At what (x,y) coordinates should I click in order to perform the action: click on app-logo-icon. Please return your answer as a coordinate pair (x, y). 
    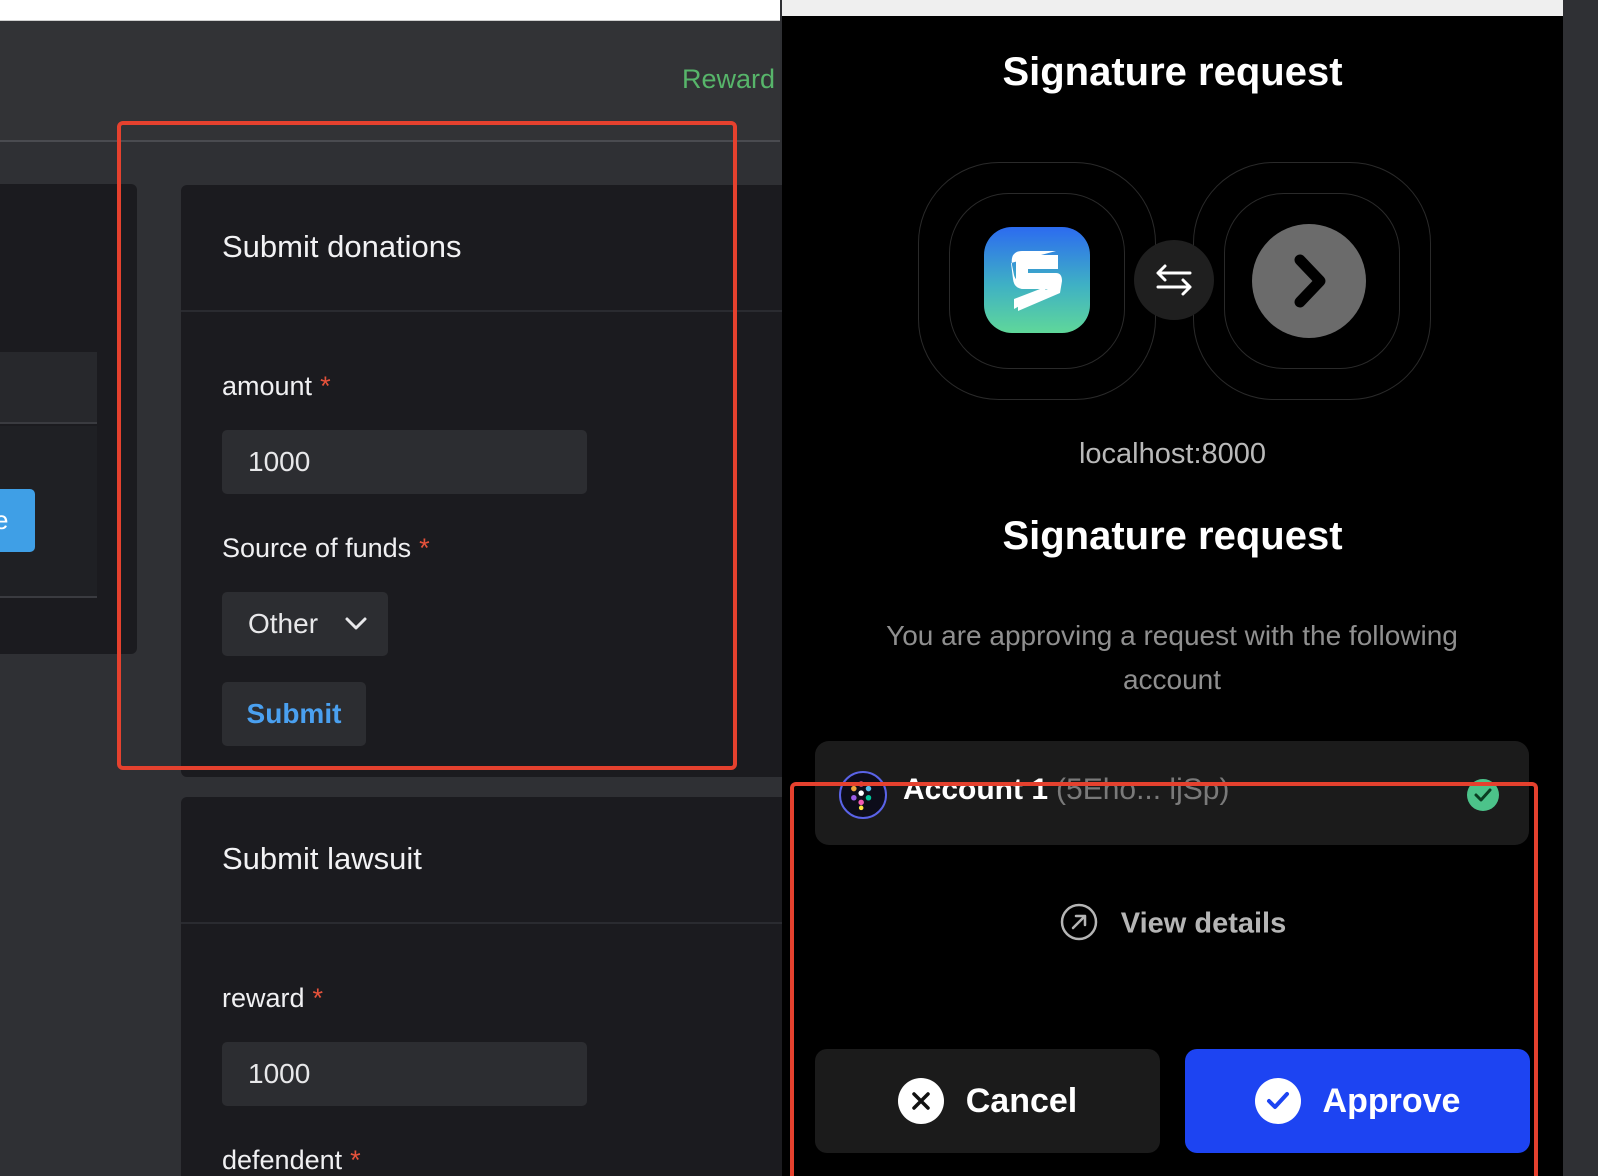
    Looking at the image, I should click on (1037, 280).